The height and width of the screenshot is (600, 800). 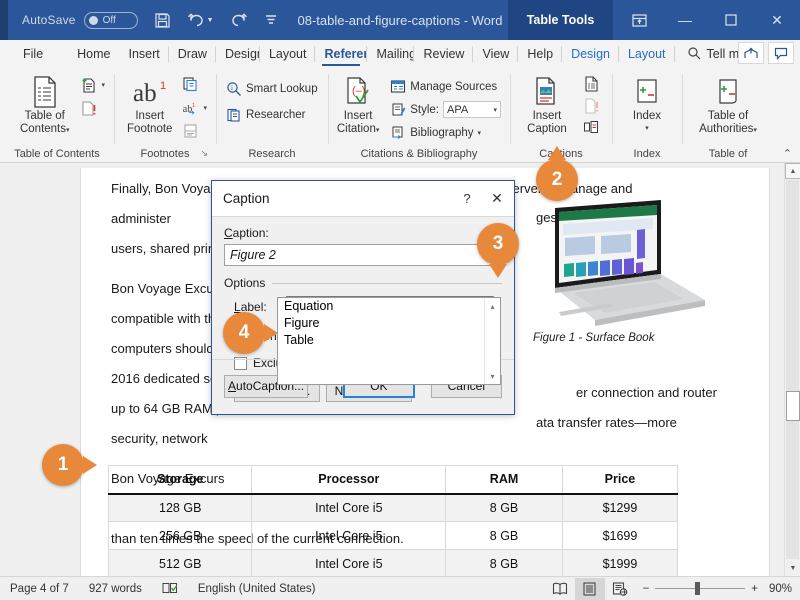 What do you see at coordinates (589, 588) in the screenshot?
I see `print-layout-icon` at bounding box center [589, 588].